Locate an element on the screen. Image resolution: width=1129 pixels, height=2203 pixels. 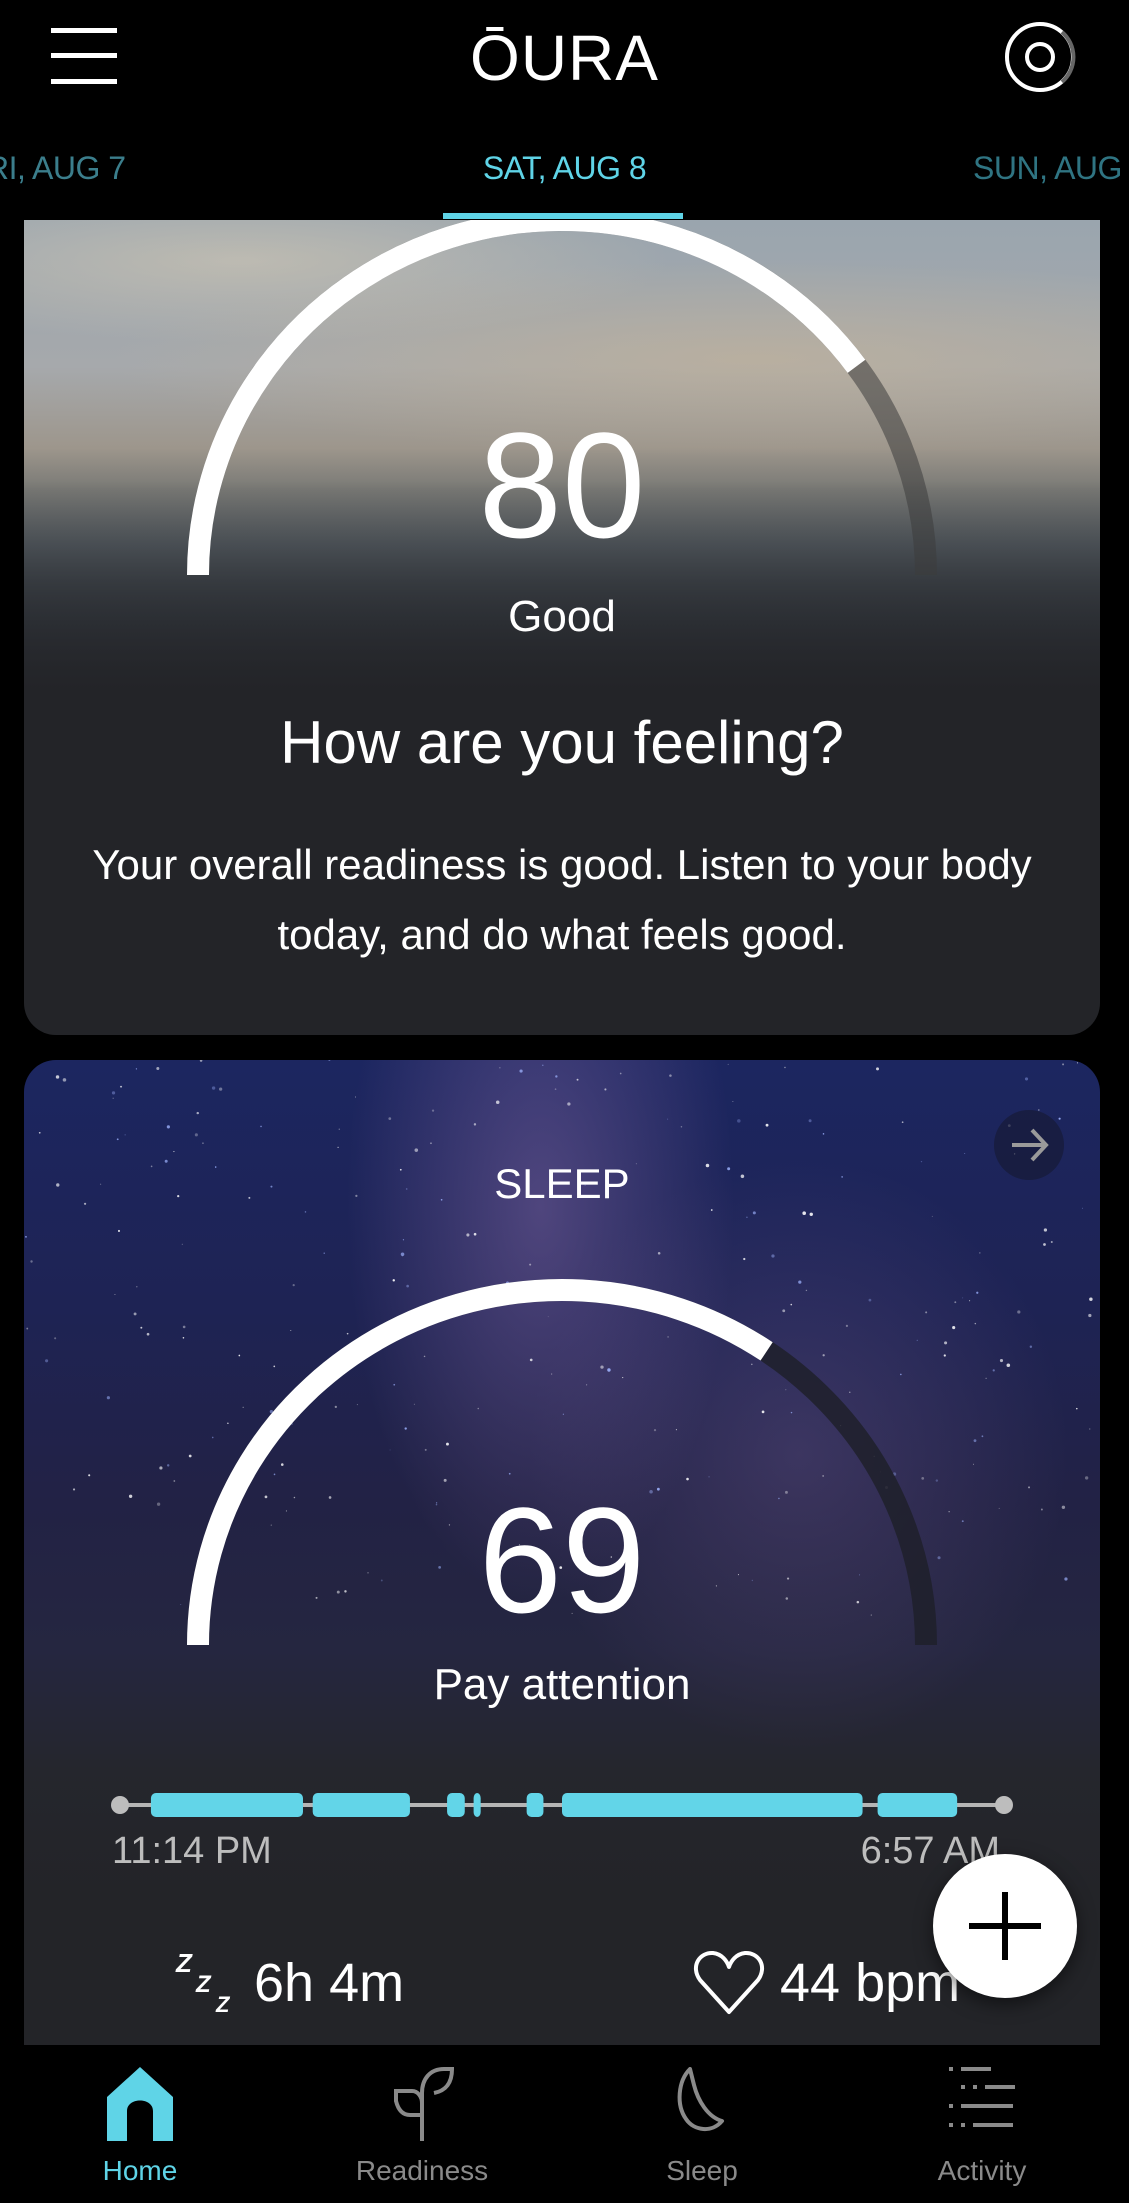
hypnogram-start-dot is located at coordinates (120, 1805).